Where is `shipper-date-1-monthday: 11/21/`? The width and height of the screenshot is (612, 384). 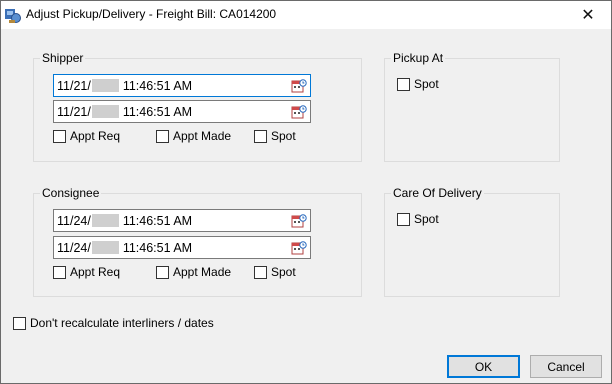
shipper-date-1-monthday: 11/21/ is located at coordinates (74, 85).